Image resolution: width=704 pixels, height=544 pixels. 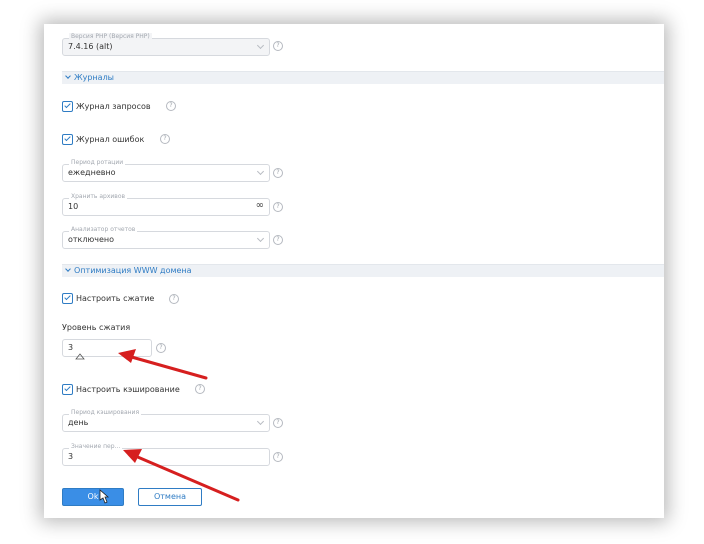 I want to click on text-cursor-icon, so click(x=80, y=356).